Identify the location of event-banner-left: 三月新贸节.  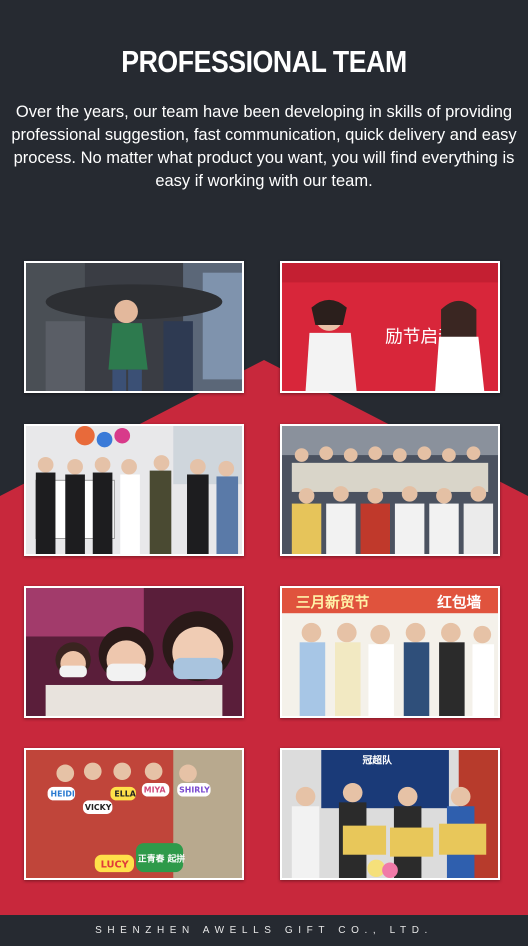
(333, 602).